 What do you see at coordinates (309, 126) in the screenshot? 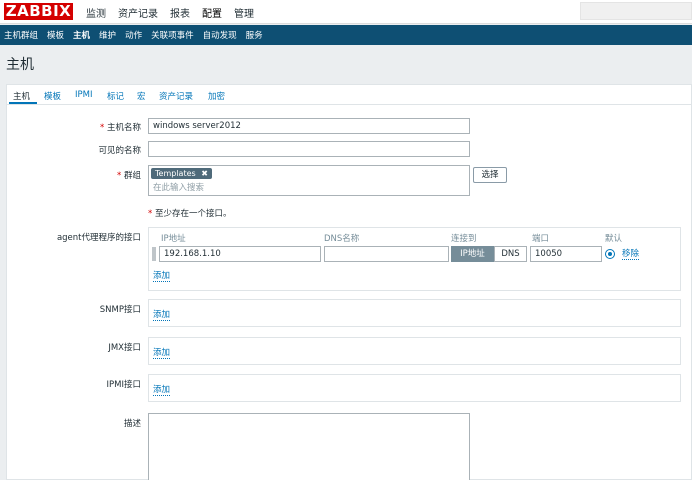
I see `host-name-input: windows server2012` at bounding box center [309, 126].